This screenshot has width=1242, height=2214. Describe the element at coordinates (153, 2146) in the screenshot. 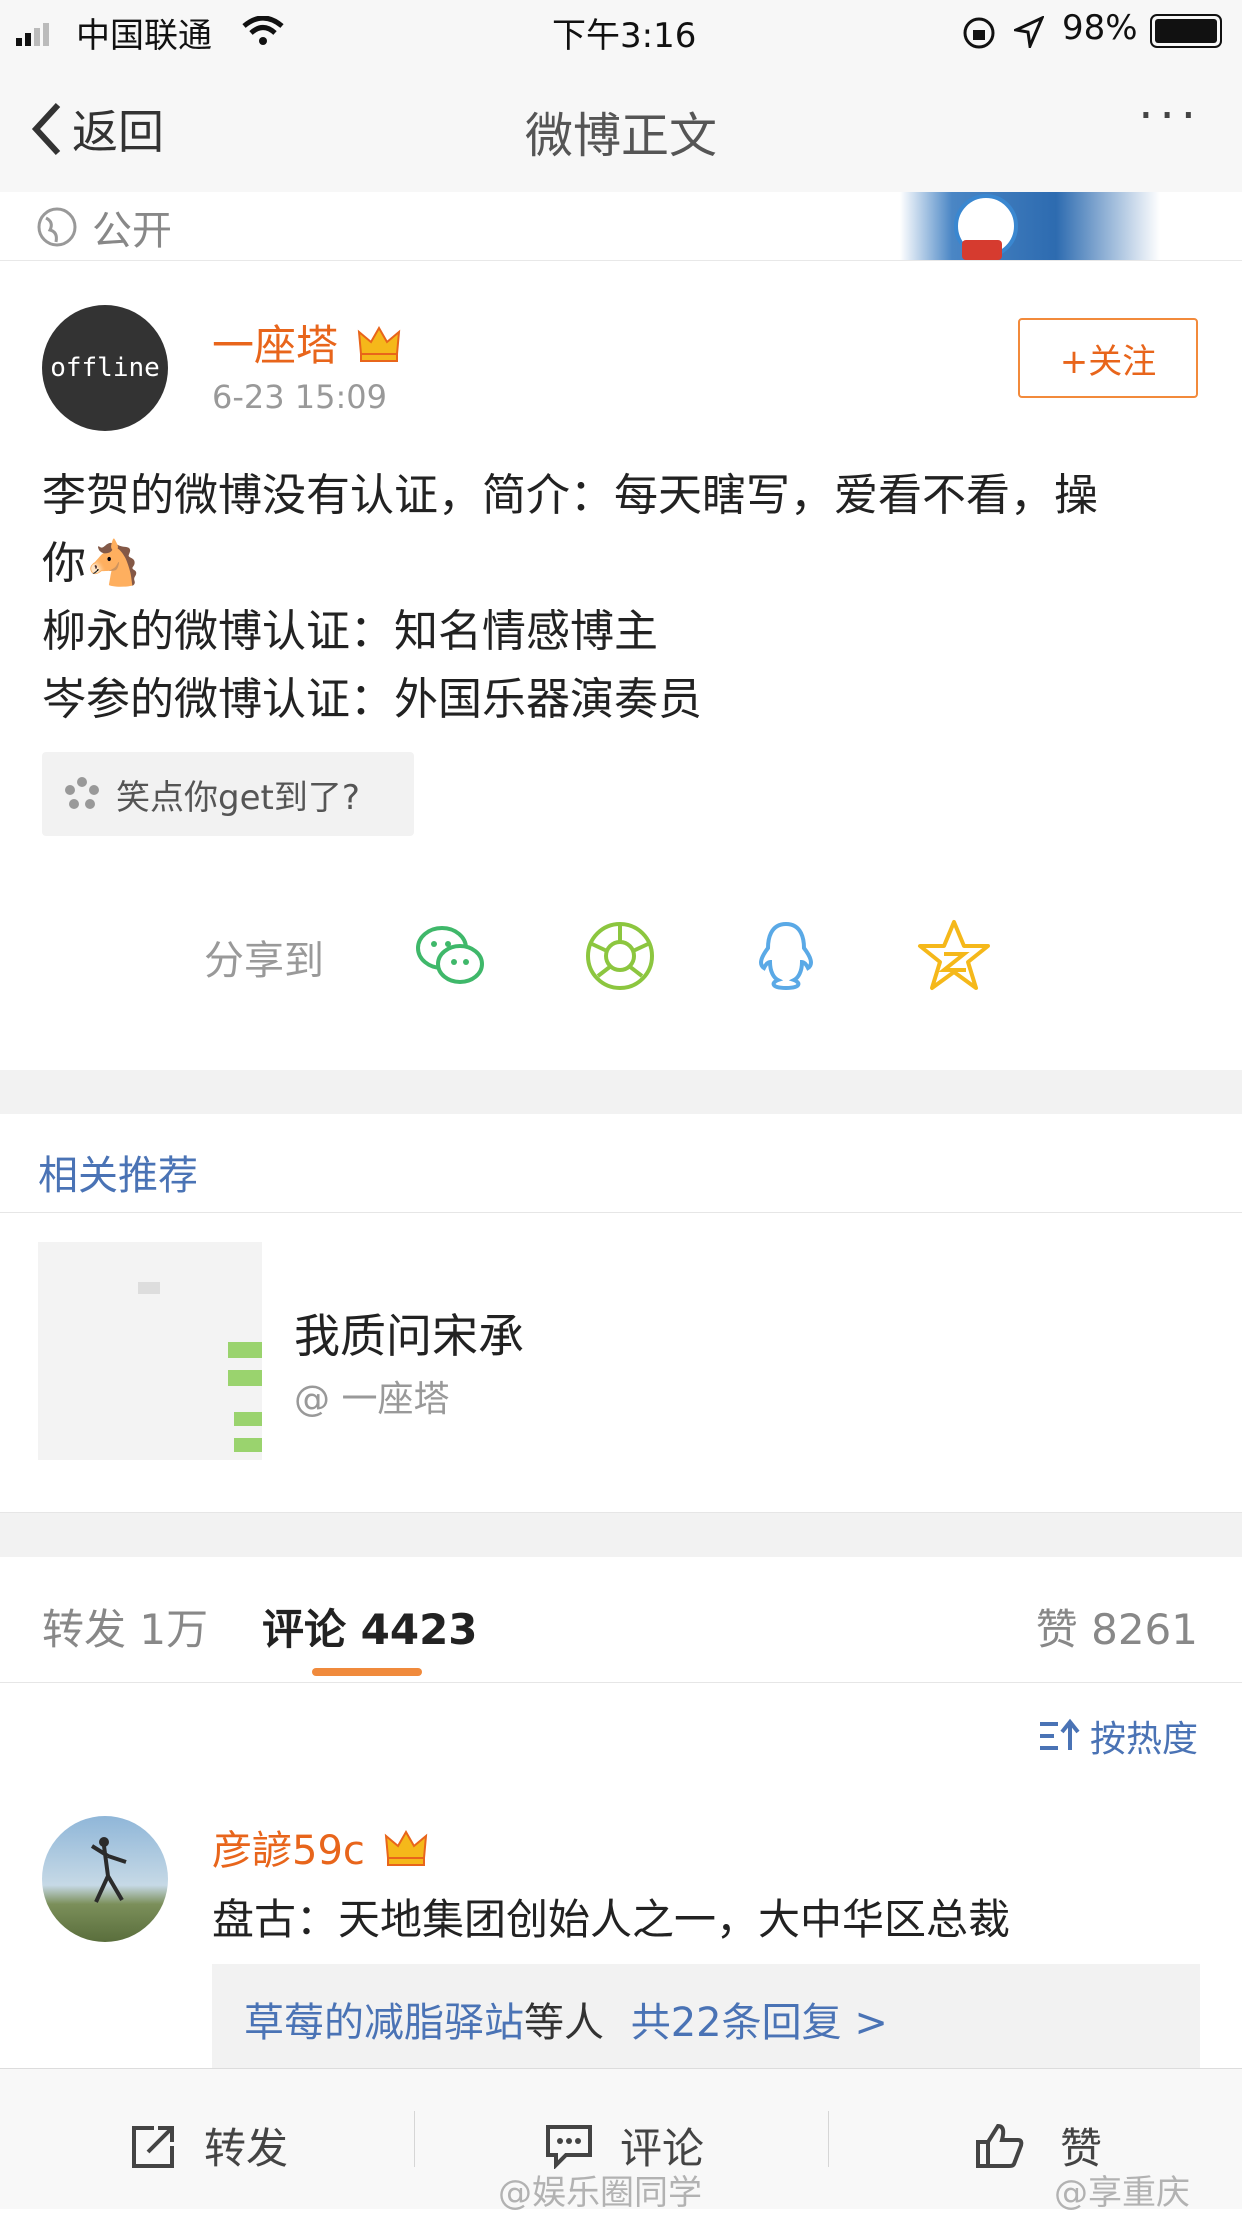

I see `repost-icon` at that location.